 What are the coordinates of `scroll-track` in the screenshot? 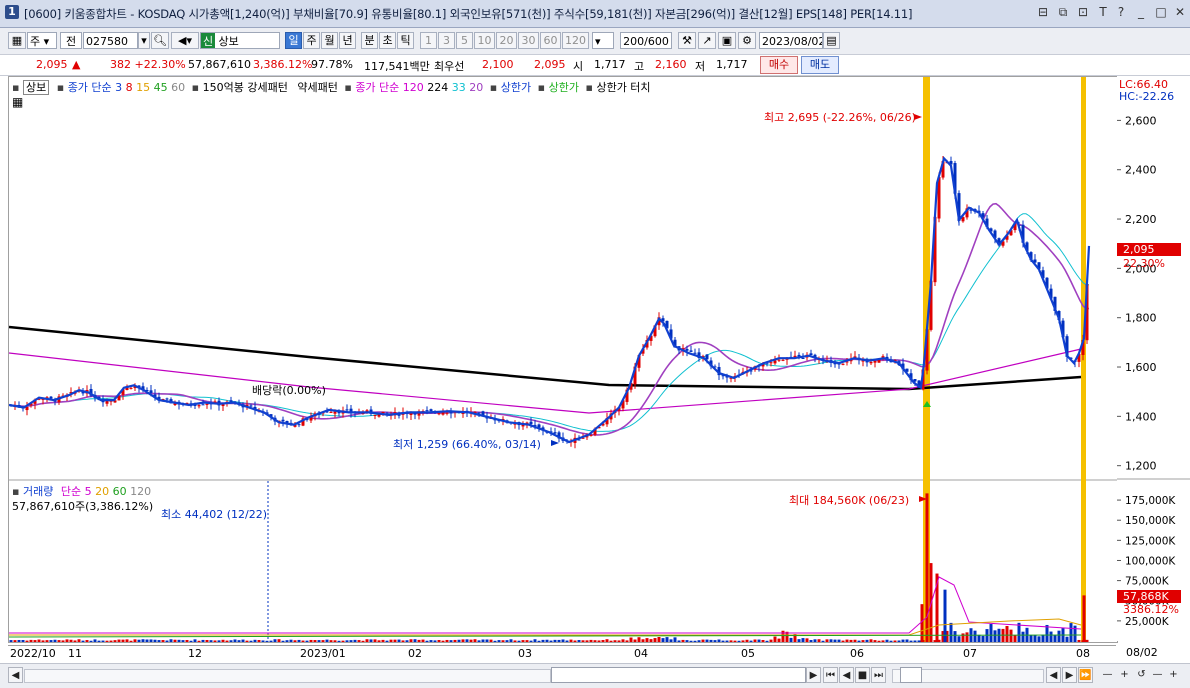 It's located at (287, 676).